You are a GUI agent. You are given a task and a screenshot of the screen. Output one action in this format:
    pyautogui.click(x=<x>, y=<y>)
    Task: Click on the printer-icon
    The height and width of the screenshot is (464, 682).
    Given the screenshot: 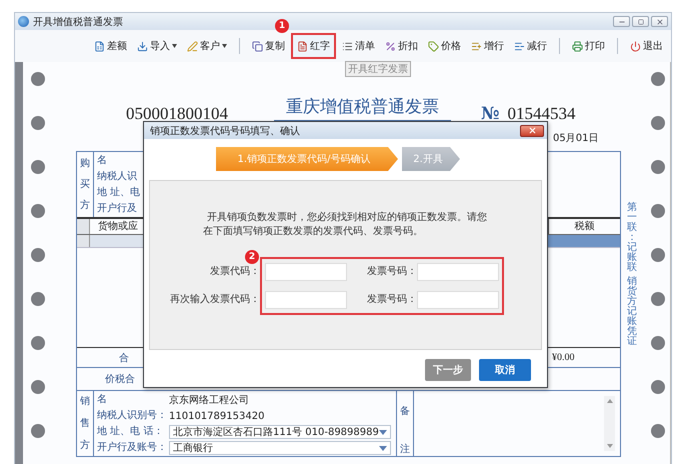 What is the action you would take?
    pyautogui.click(x=577, y=46)
    